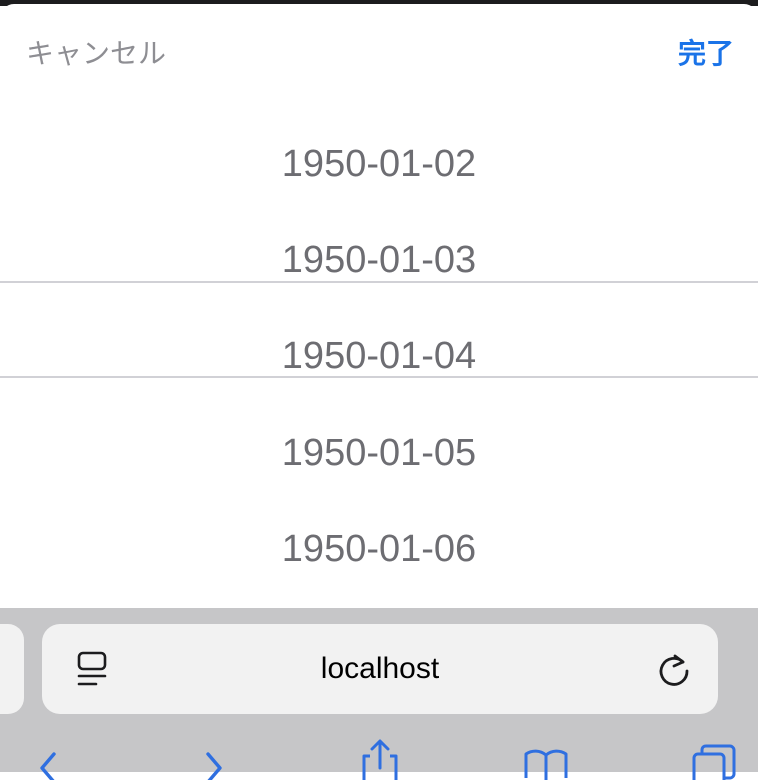 Image resolution: width=758 pixels, height=780 pixels. I want to click on picker-option: 1950-01-06, so click(379, 549).